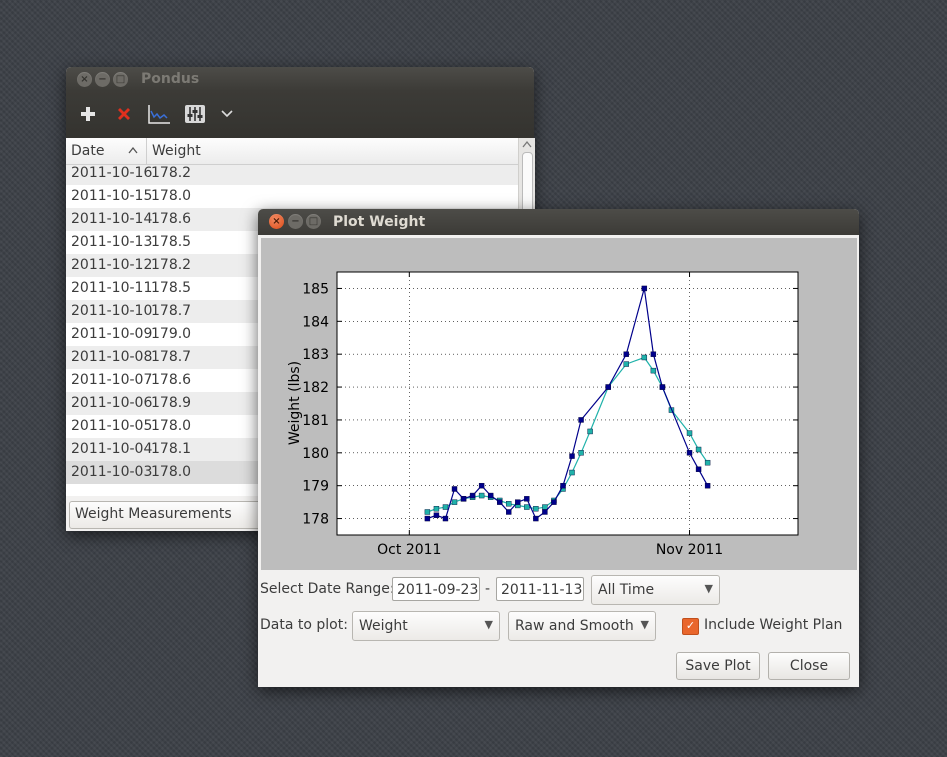 The height and width of the screenshot is (757, 947). Describe the element at coordinates (689, 550) in the screenshot. I see `x-tick-label: Nov 2011` at that location.